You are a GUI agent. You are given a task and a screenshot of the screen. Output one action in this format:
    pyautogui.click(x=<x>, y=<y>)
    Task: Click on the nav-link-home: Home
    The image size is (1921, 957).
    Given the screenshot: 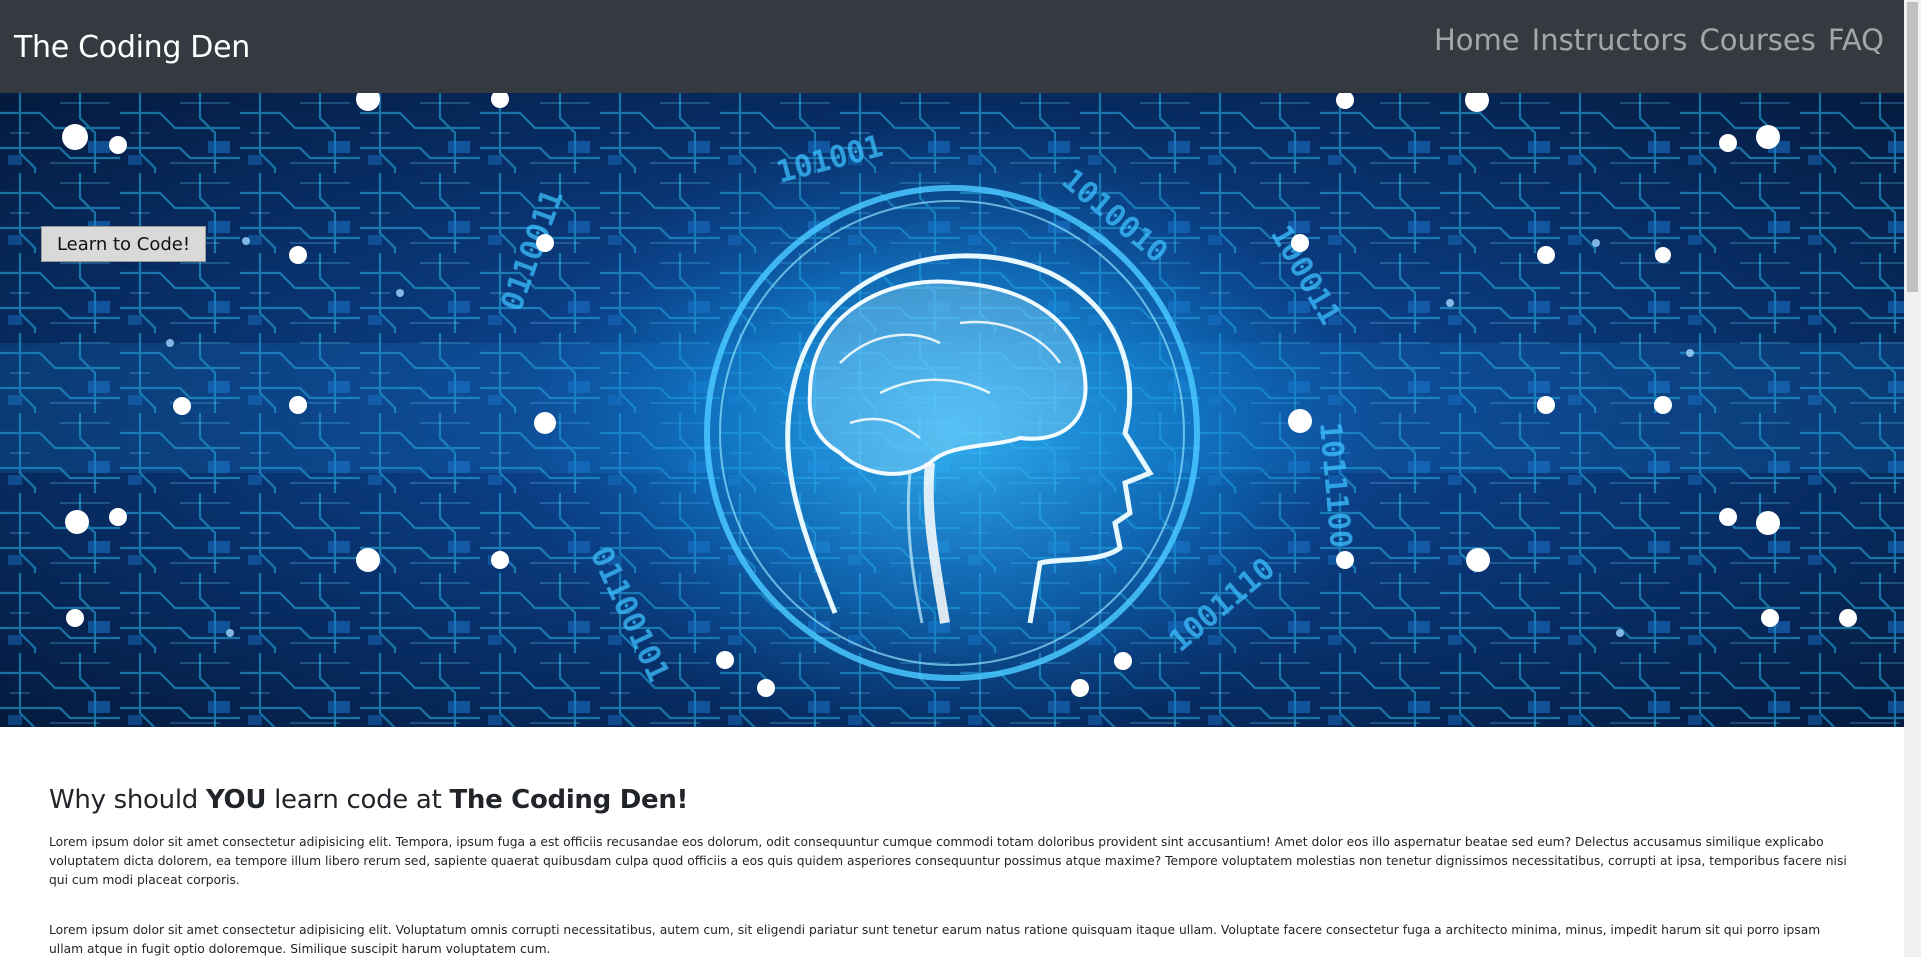 What is the action you would take?
    pyautogui.click(x=1477, y=40)
    